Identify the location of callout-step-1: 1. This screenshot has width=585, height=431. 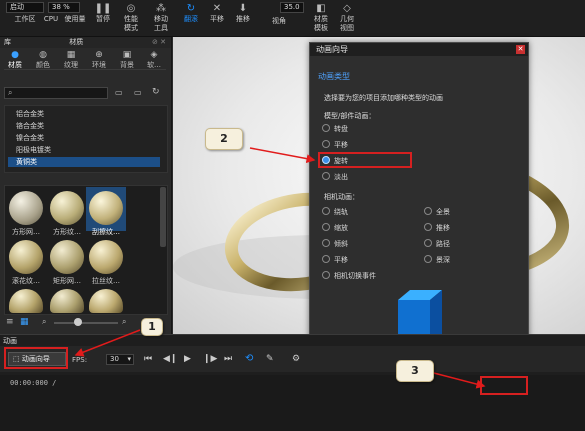
(152, 327).